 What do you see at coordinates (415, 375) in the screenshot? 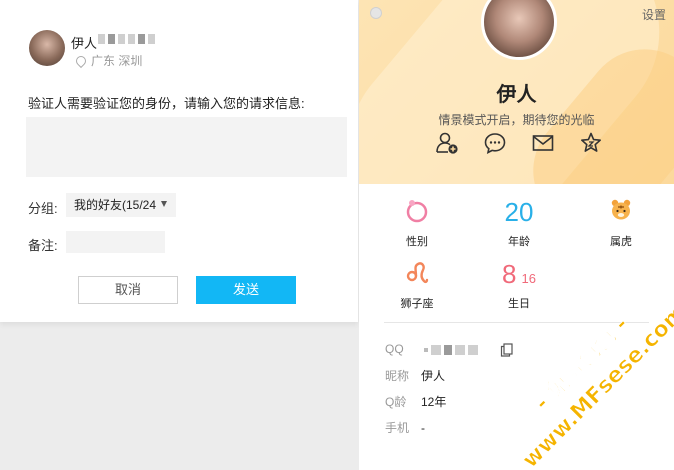
I see `info-row-nickname: 昵称 伊人` at bounding box center [415, 375].